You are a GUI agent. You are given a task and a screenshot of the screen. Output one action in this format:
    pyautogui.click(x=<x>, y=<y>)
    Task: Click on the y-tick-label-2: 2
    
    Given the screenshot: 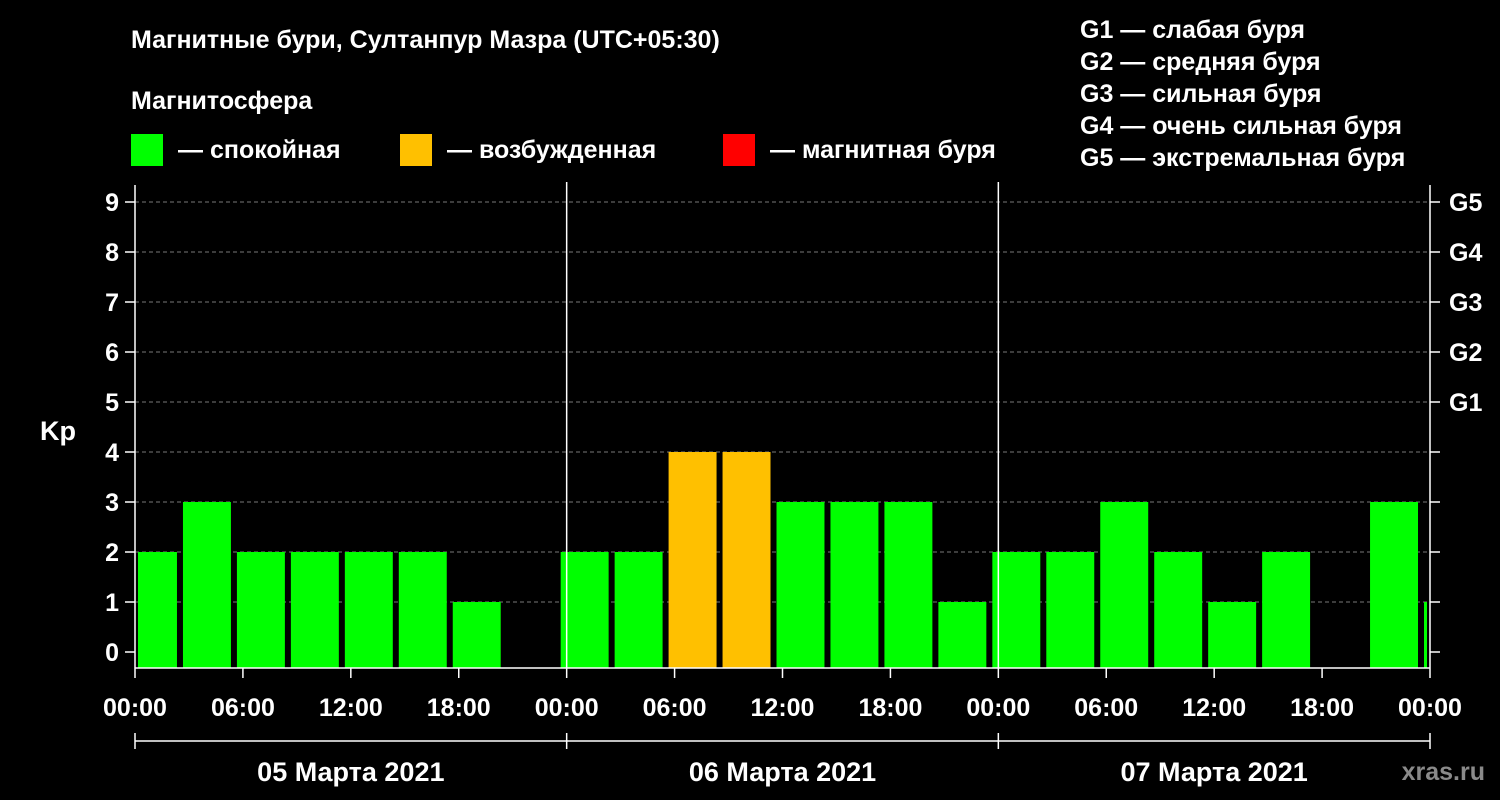 What is the action you would take?
    pyautogui.click(x=112, y=553)
    